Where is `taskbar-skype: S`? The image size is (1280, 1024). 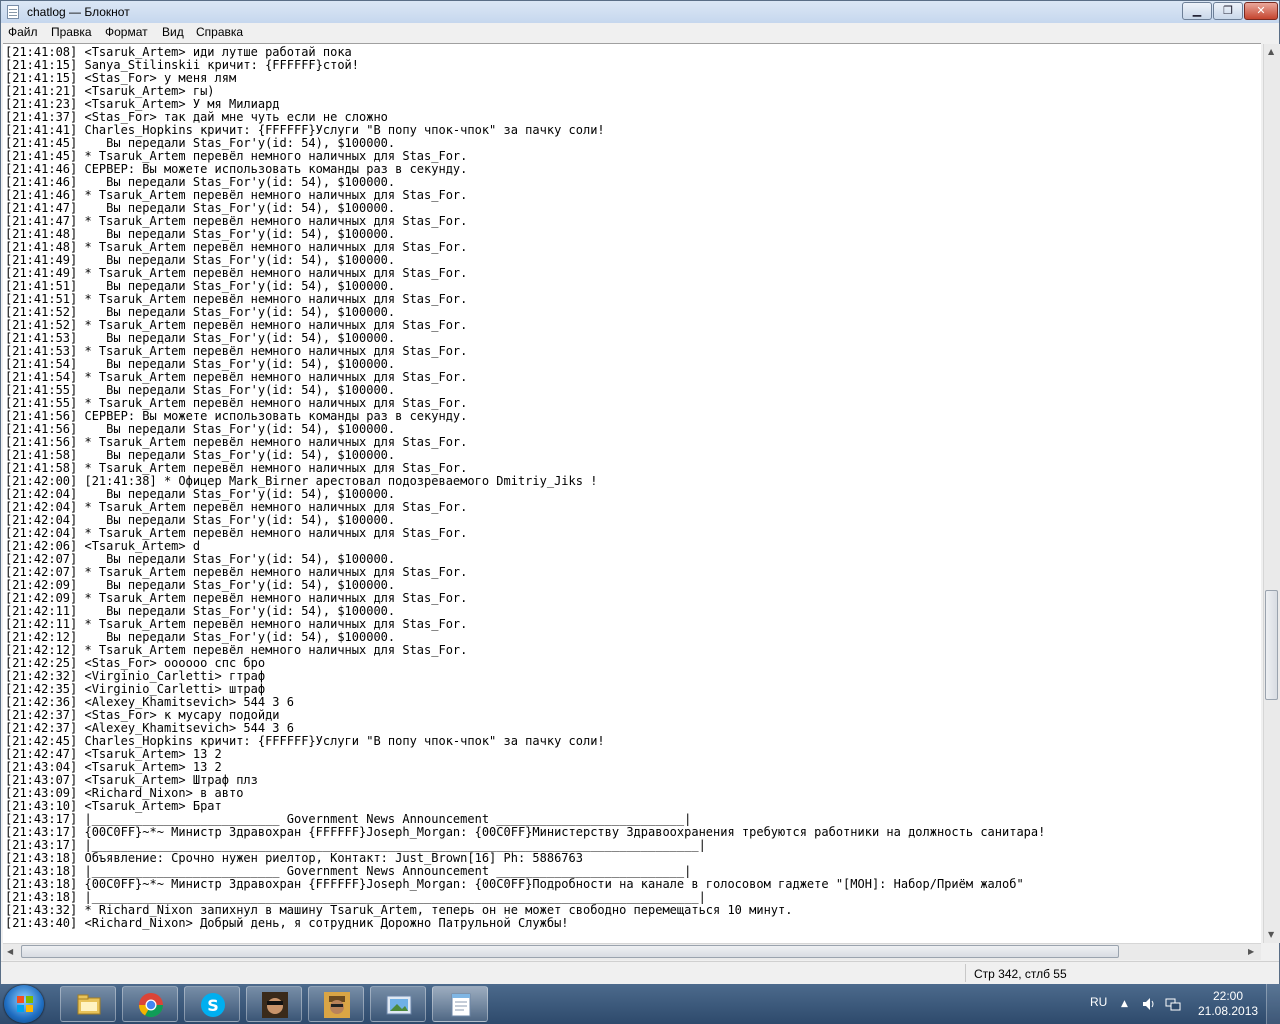 taskbar-skype: S is located at coordinates (212, 1004).